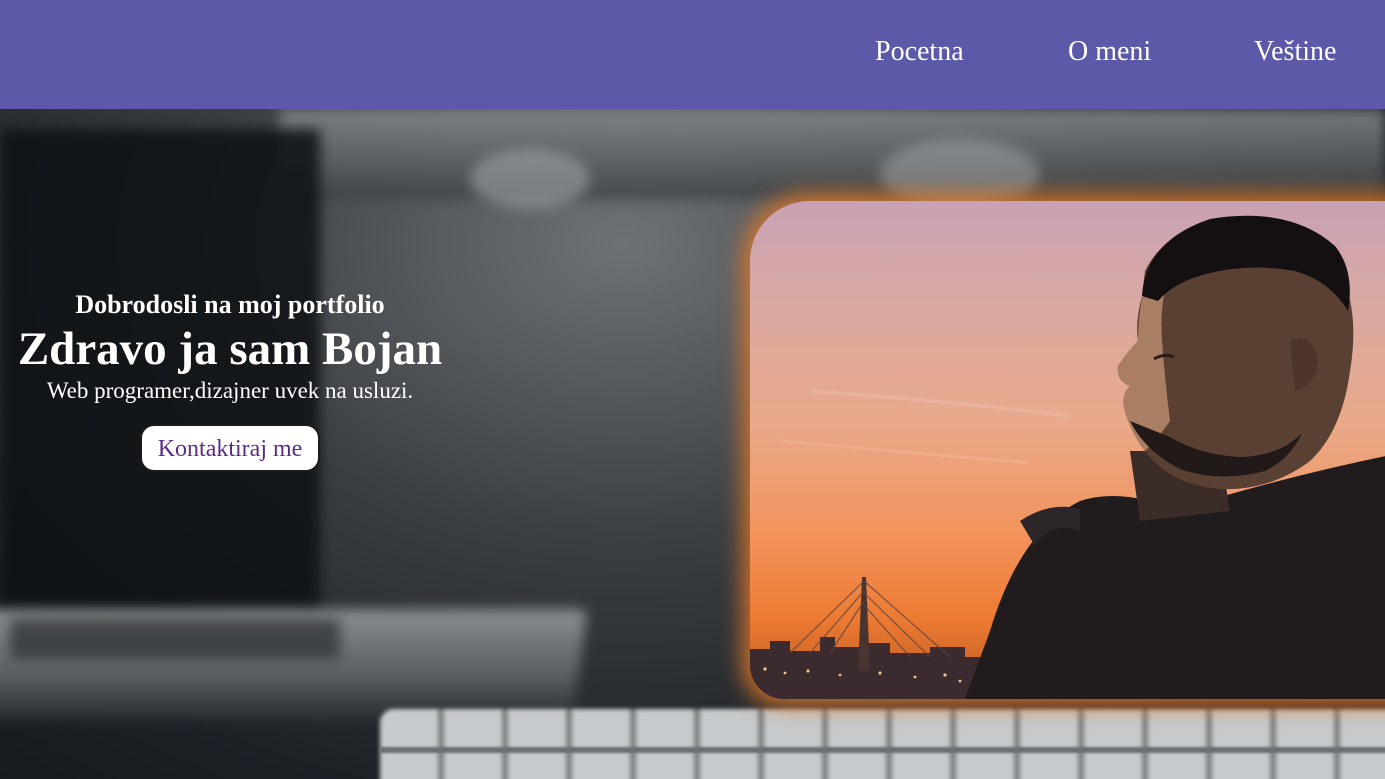 This screenshot has height=779, width=1385. What do you see at coordinates (832, 154) in the screenshot?
I see `background-blur` at bounding box center [832, 154].